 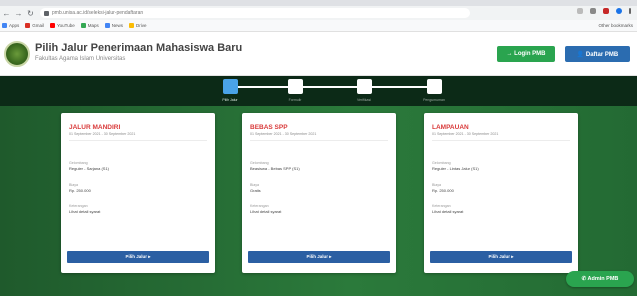 What do you see at coordinates (46, 13) in the screenshot?
I see `lock-icon` at bounding box center [46, 13].